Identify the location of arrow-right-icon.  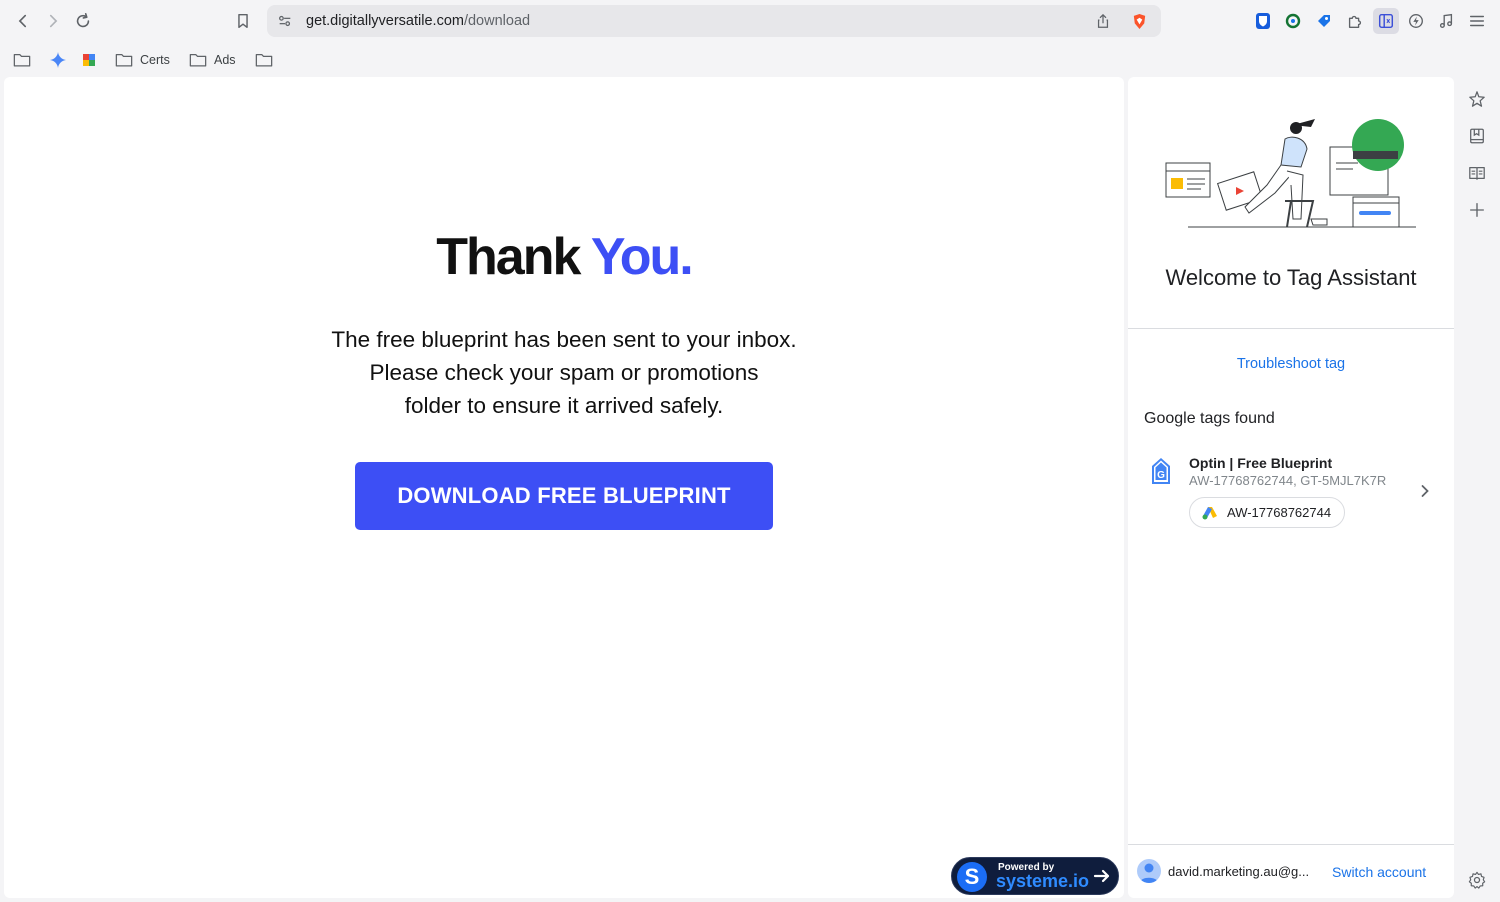
(1101, 876).